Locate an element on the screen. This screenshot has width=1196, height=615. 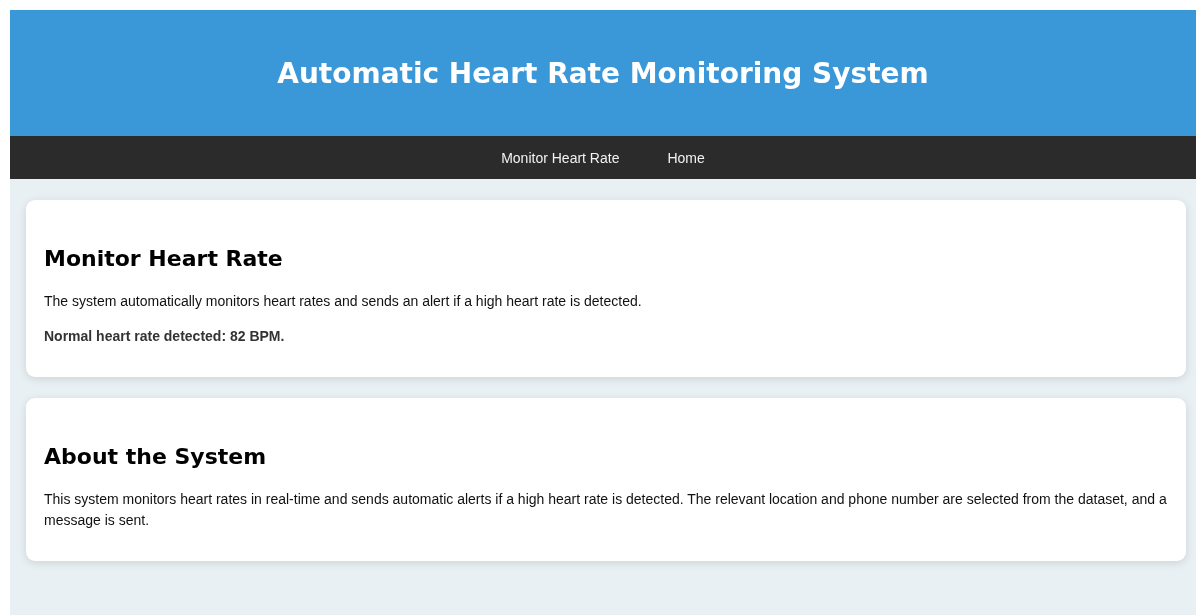
section-heading: Monitor Heart Rate is located at coordinates (164, 258).